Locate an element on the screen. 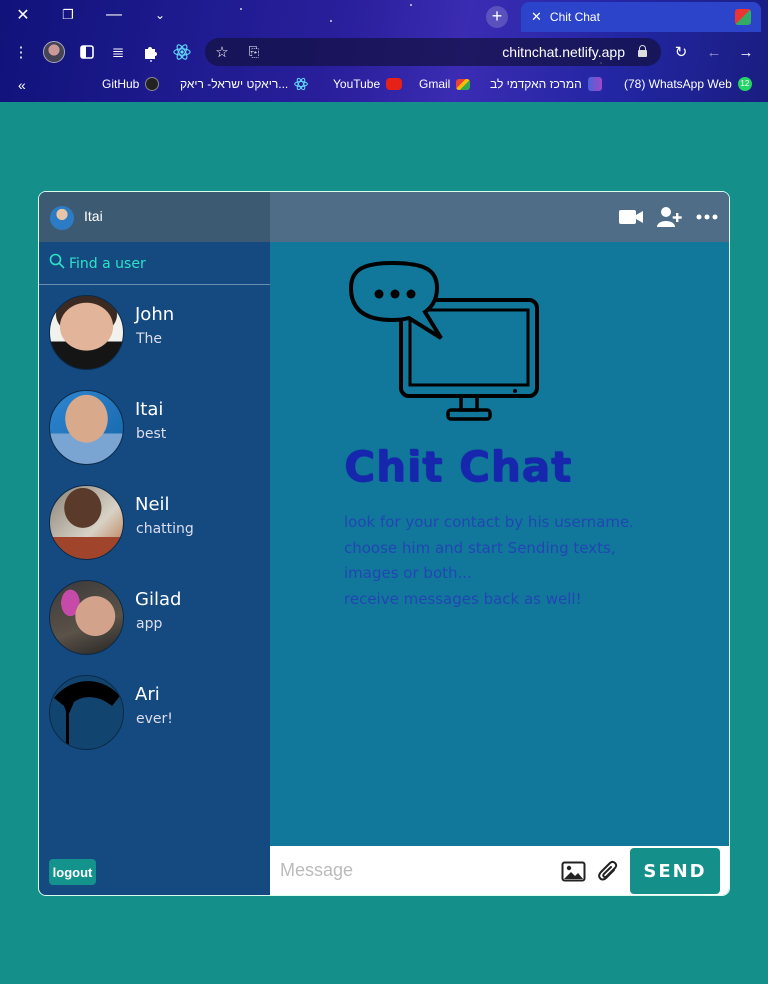 This screenshot has height=984, width=768. github-icon is located at coordinates (152, 84).